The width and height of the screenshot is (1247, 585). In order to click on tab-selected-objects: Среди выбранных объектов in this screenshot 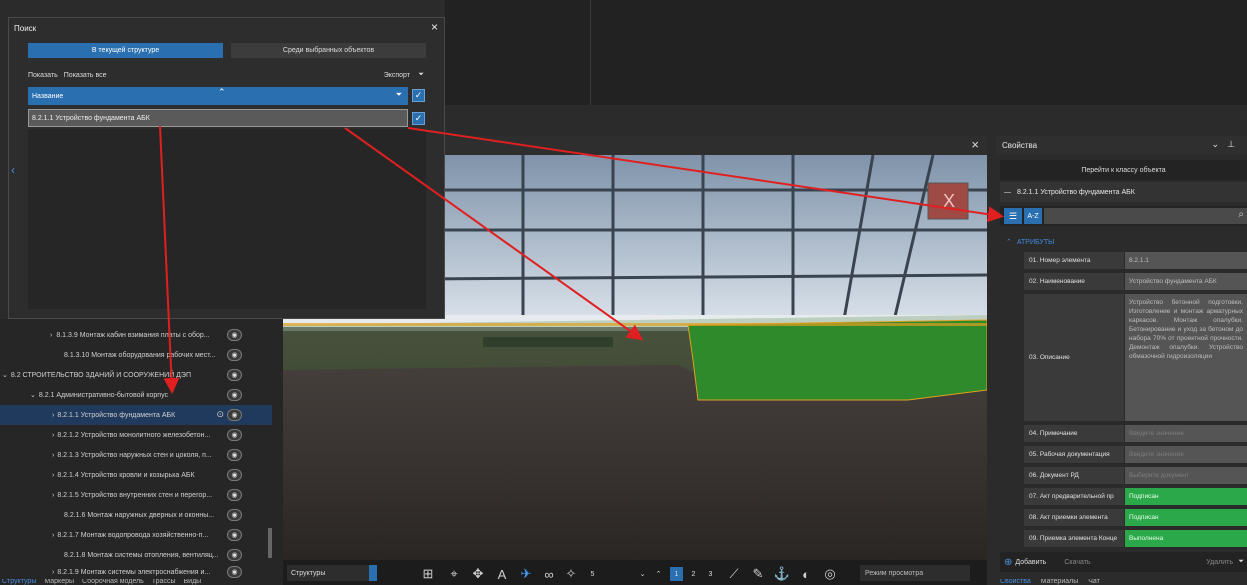, I will do `click(328, 50)`.